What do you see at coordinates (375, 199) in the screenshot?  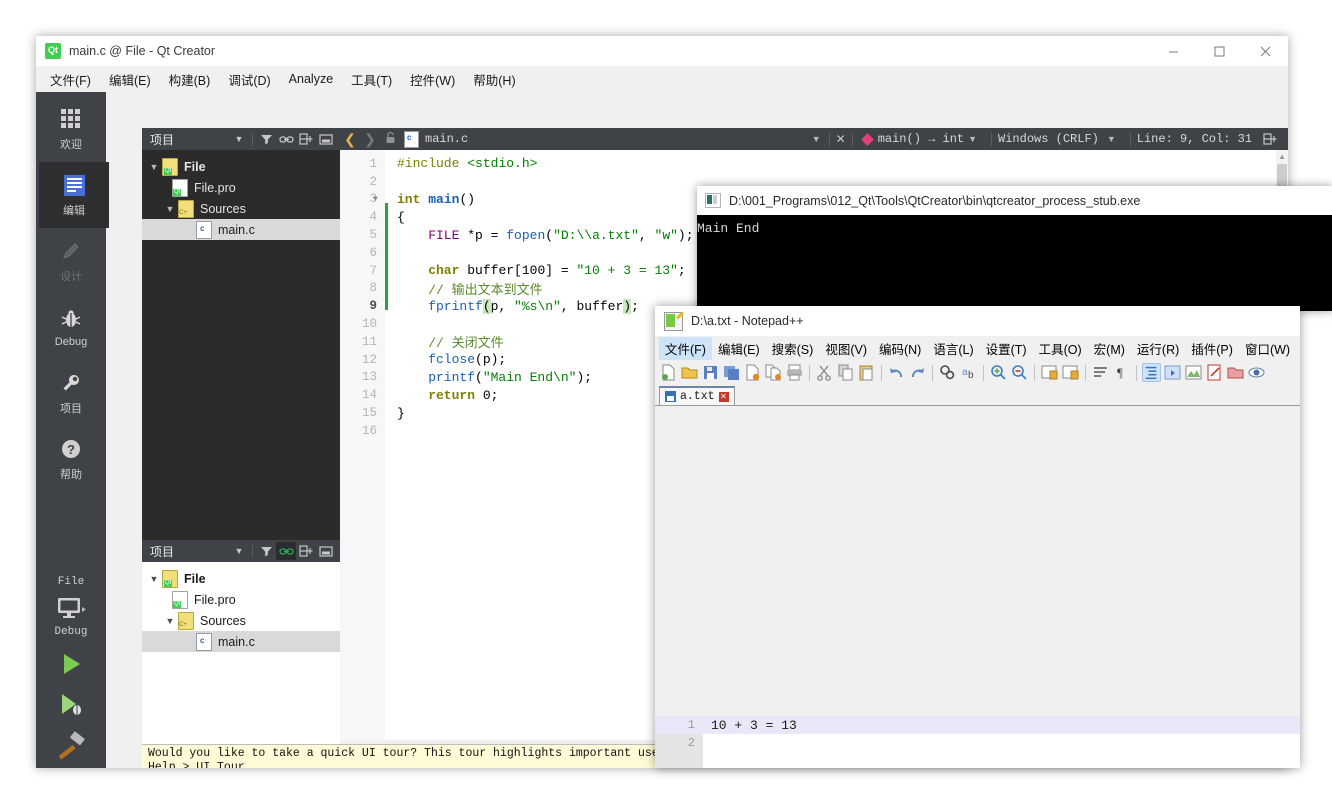 I see `fold-marker-icon: ▼` at bounding box center [375, 199].